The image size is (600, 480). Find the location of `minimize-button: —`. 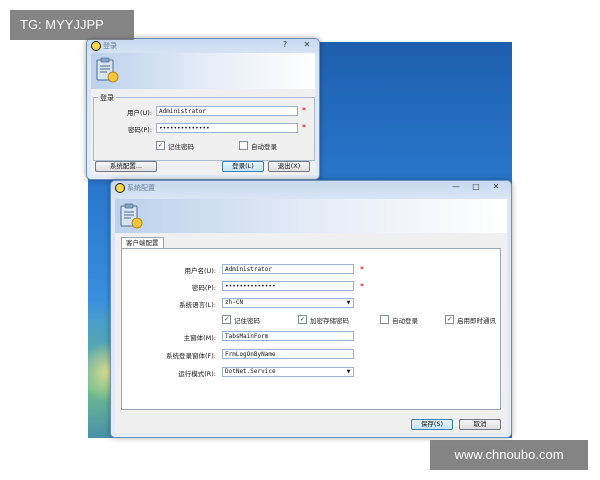

minimize-button: — is located at coordinates (456, 187).